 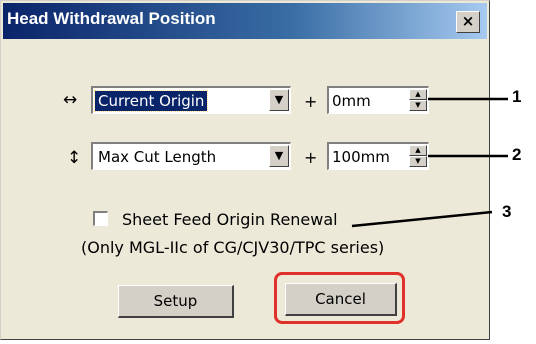 What do you see at coordinates (517, 96) in the screenshot?
I see `callout-number-1: 1` at bounding box center [517, 96].